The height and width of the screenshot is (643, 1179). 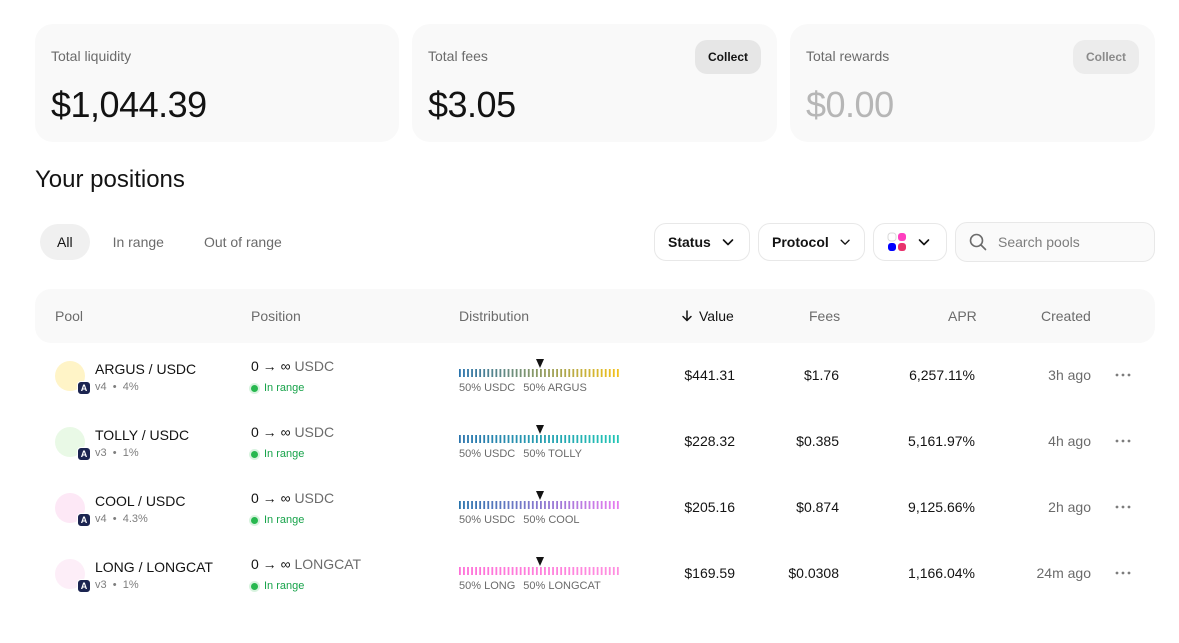 What do you see at coordinates (848, 56) in the screenshot?
I see `total-rewards-label: Total rewards` at bounding box center [848, 56].